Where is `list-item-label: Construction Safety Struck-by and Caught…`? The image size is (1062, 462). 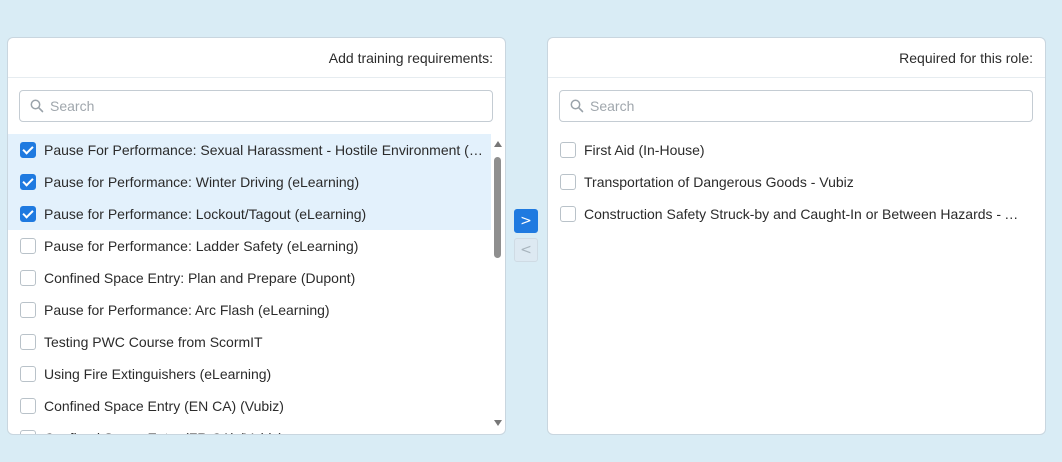 list-item-label: Construction Safety Struck-by and Caught… is located at coordinates (804, 214).